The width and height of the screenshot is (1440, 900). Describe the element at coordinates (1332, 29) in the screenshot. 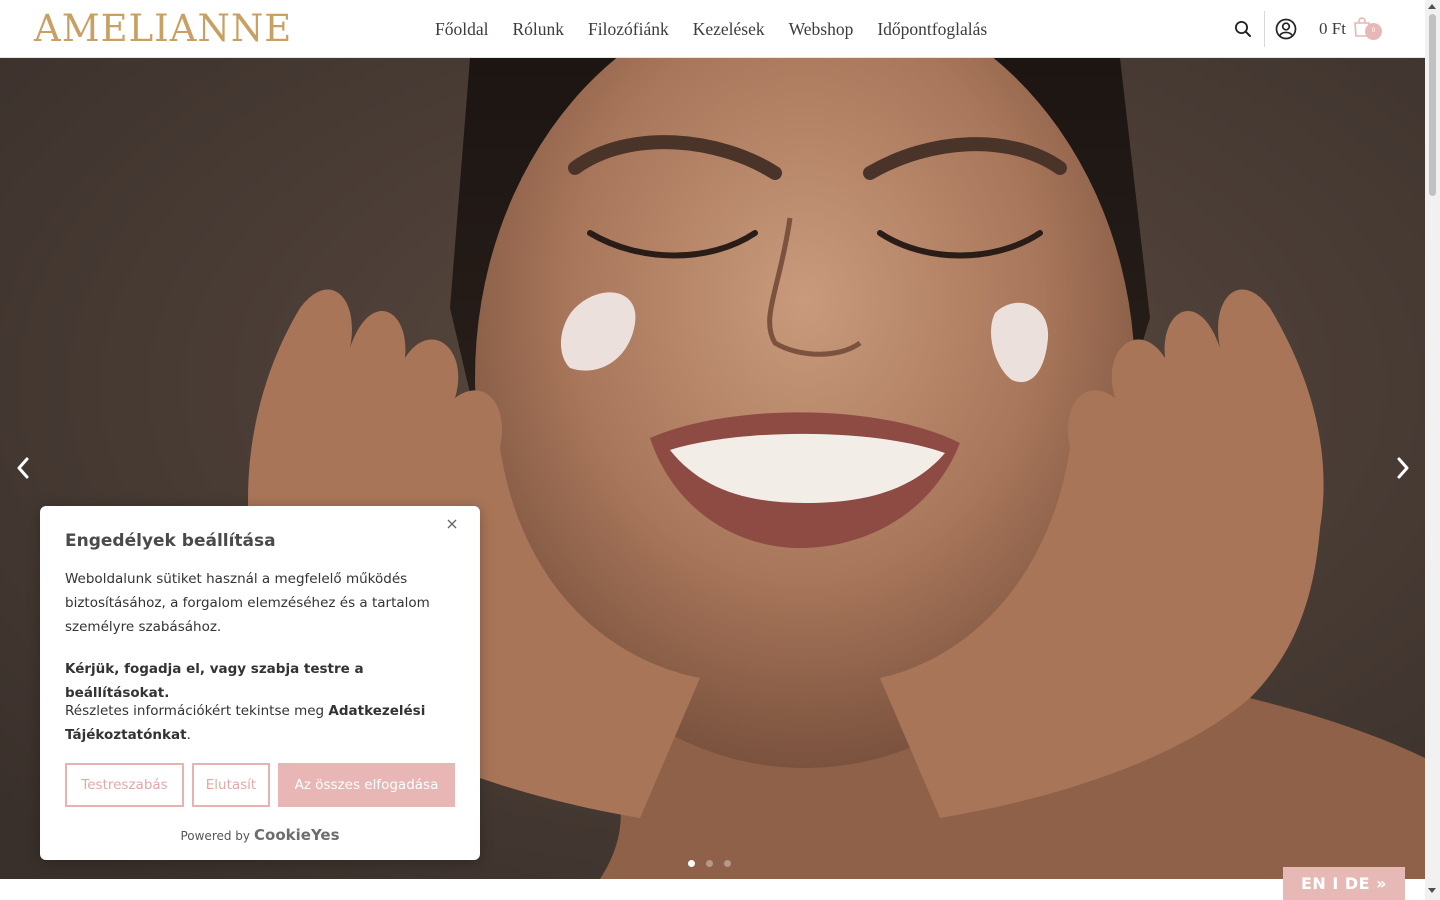

I see `cart-total: 0 Ft` at that location.